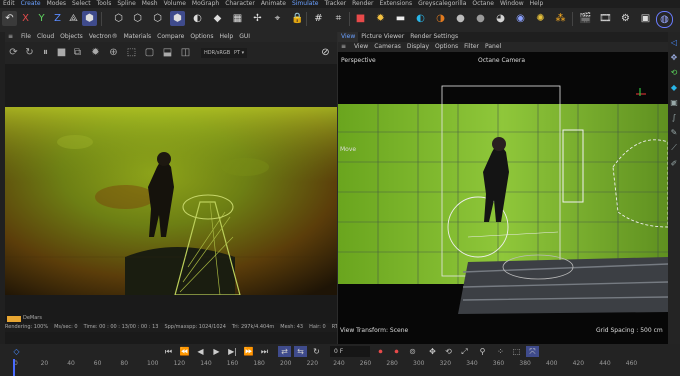 The width and height of the screenshot is (680, 376). Describe the element at coordinates (138, 37) in the screenshot. I see `live-viewer-menu-materials: Materials` at that location.